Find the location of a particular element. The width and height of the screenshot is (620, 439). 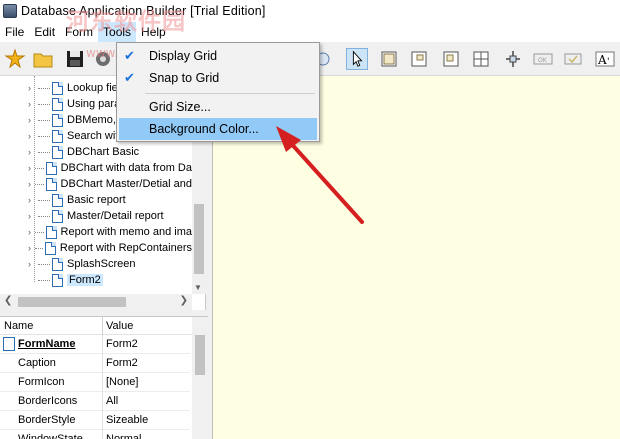

menu-item-display-grid: ✔ Display Grid is located at coordinates (218, 56).